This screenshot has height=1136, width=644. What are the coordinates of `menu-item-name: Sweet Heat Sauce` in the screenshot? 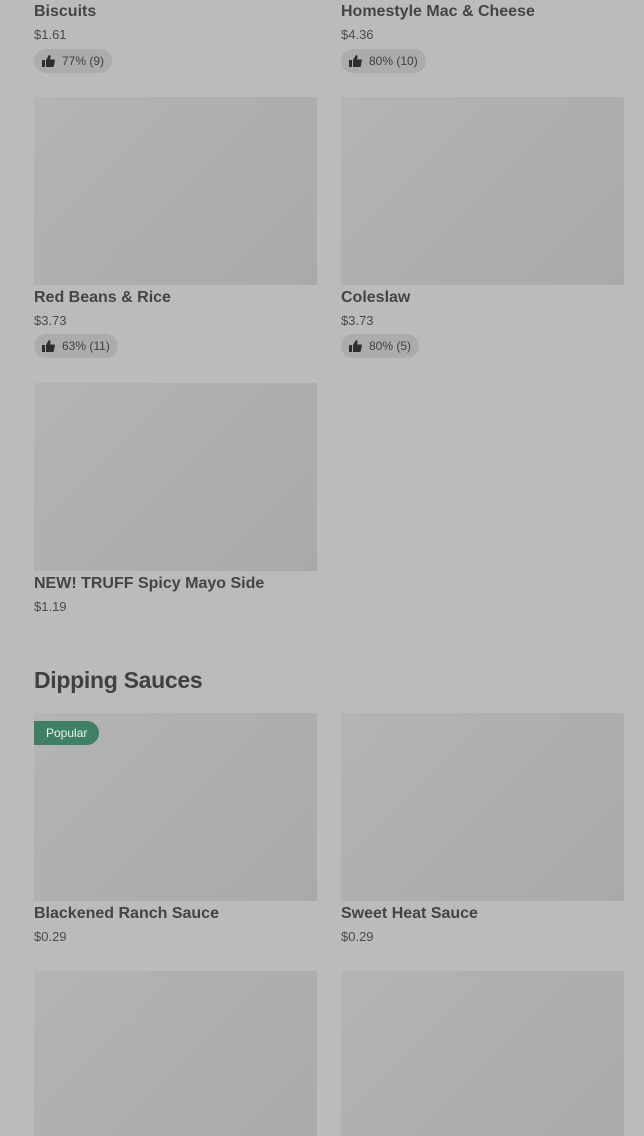 It's located at (409, 913).